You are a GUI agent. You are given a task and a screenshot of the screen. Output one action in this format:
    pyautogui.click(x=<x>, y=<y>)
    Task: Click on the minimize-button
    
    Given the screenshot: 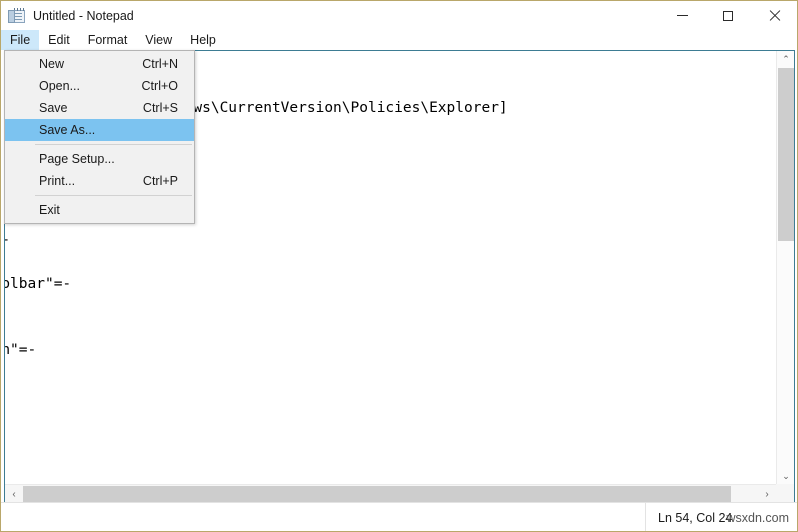 What is the action you would take?
    pyautogui.click(x=682, y=15)
    